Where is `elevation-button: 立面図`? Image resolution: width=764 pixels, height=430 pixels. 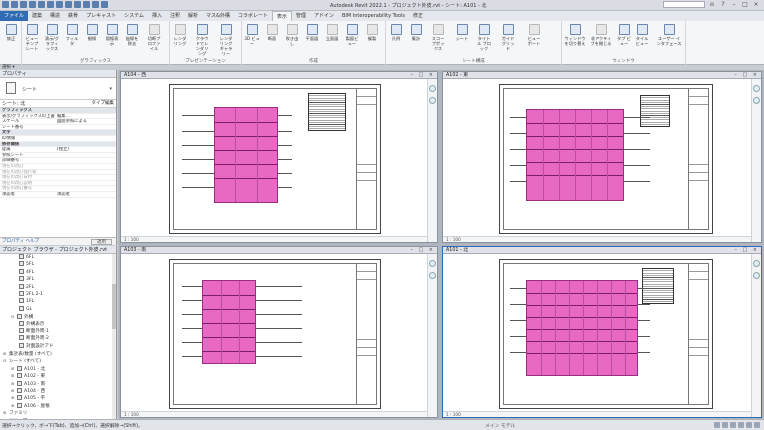
elevation-button: 立面図 is located at coordinates (332, 32).